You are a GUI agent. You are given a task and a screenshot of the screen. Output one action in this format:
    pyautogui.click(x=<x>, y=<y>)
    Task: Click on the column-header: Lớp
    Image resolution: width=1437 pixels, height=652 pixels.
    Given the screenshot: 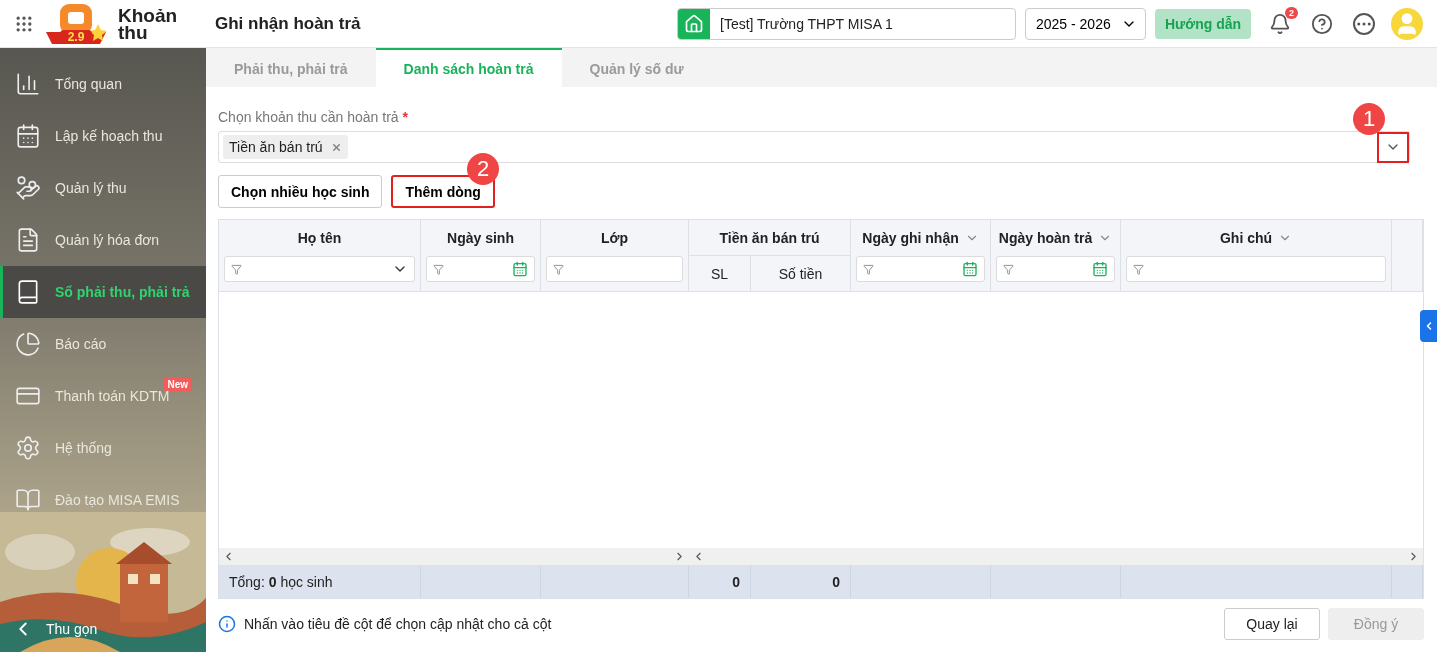 What is the action you would take?
    pyautogui.click(x=614, y=238)
    